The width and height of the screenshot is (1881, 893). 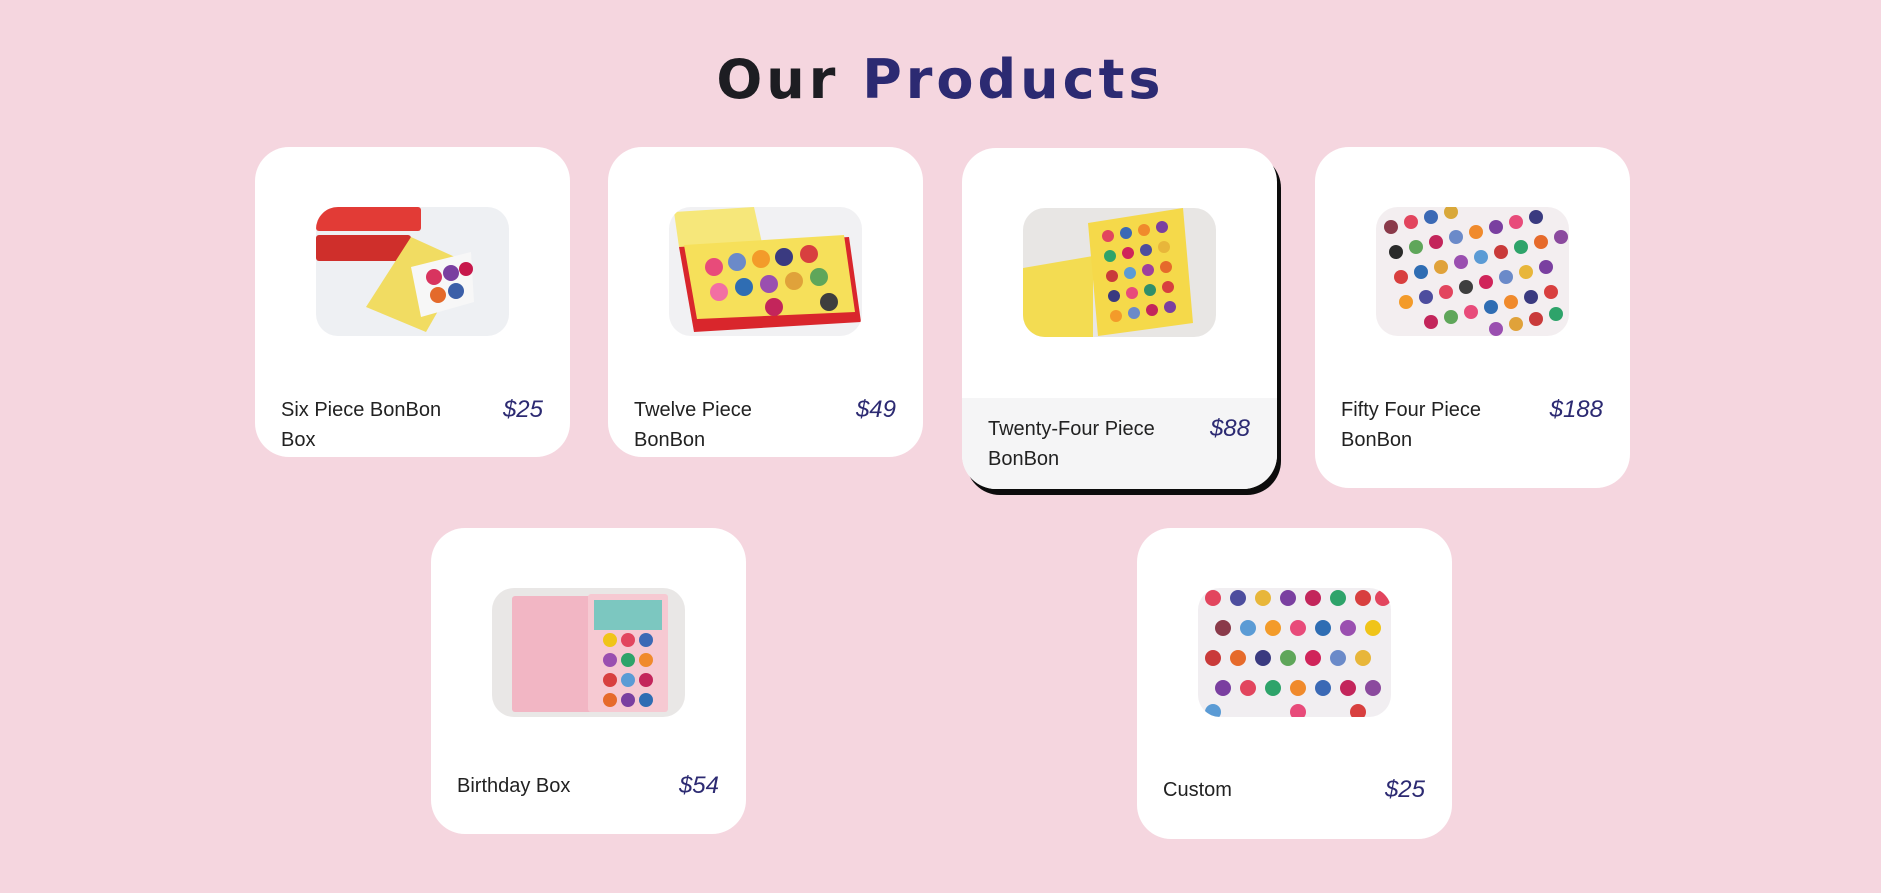 What do you see at coordinates (698, 785) in the screenshot?
I see `product-price: $54` at bounding box center [698, 785].